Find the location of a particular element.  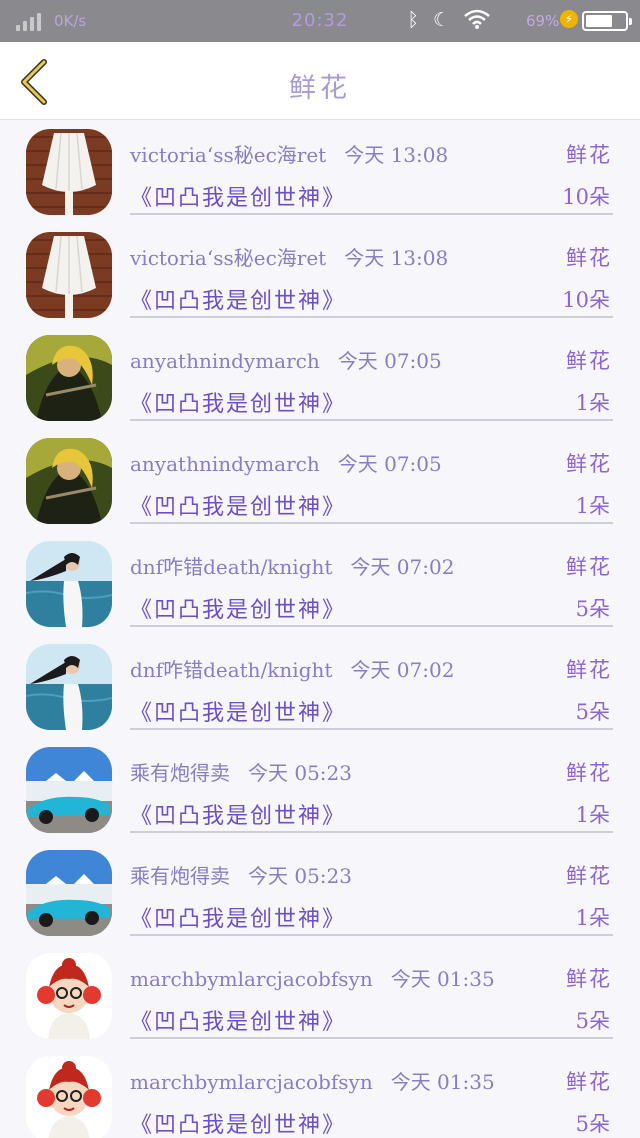

battery-percent: 69% is located at coordinates (543, 21).